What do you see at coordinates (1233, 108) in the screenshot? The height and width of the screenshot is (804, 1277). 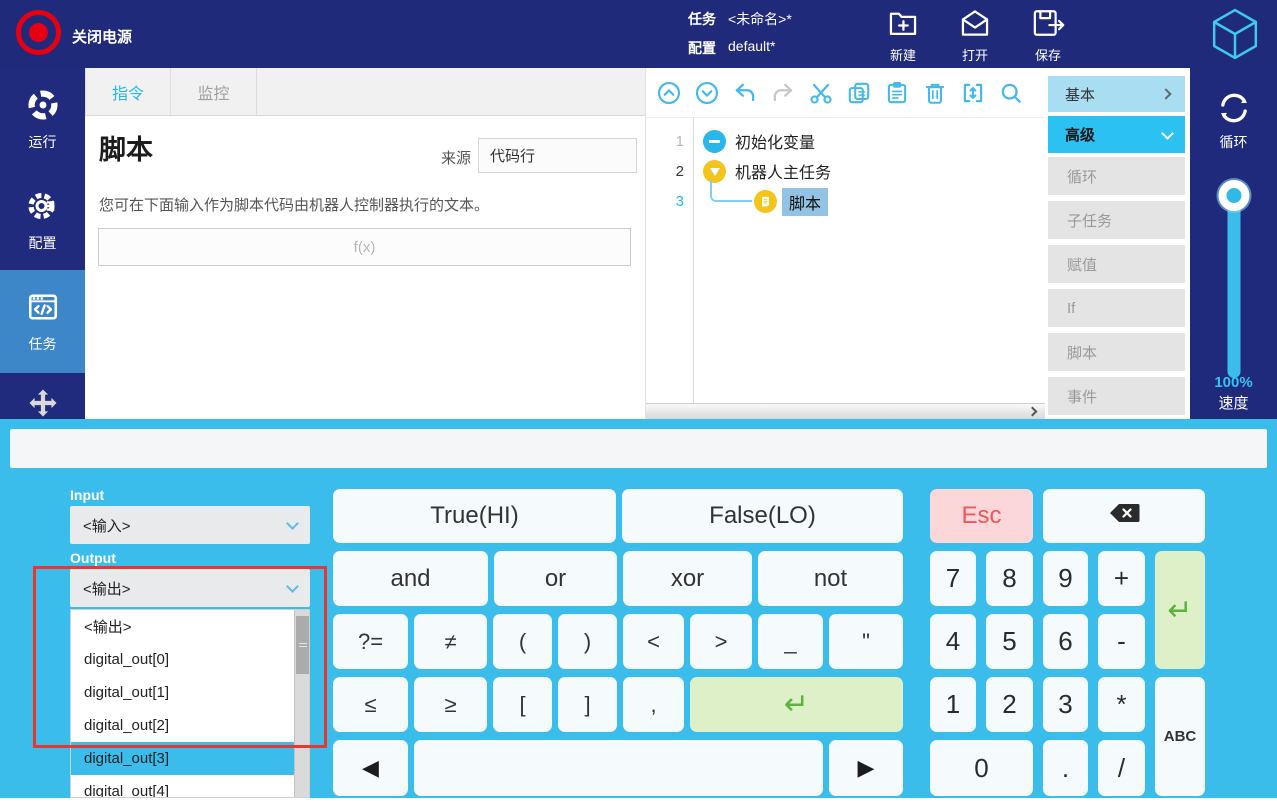 I see `loop-icon` at bounding box center [1233, 108].